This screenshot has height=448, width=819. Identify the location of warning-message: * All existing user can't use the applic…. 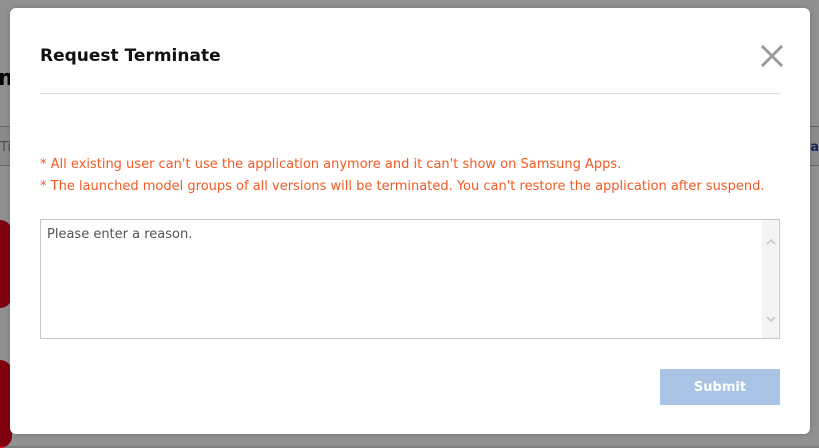
(331, 164).